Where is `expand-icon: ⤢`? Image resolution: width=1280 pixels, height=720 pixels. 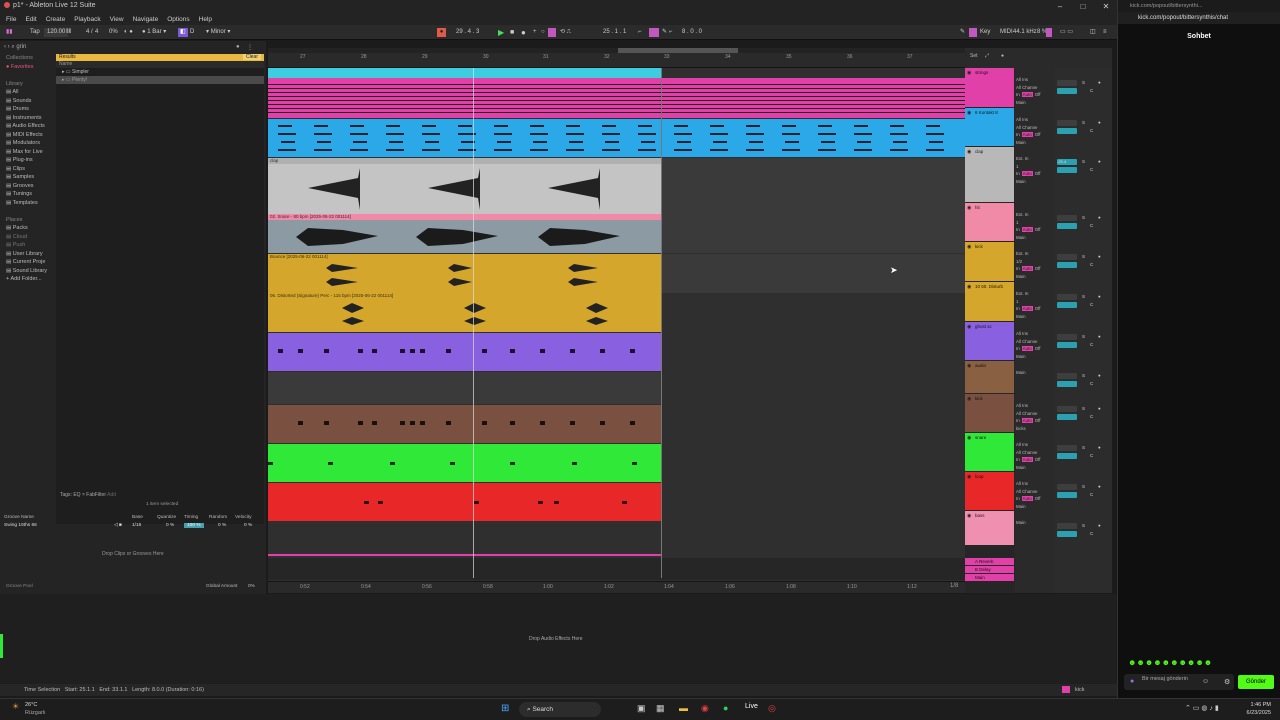 expand-icon: ⤢ is located at coordinates (987, 56).